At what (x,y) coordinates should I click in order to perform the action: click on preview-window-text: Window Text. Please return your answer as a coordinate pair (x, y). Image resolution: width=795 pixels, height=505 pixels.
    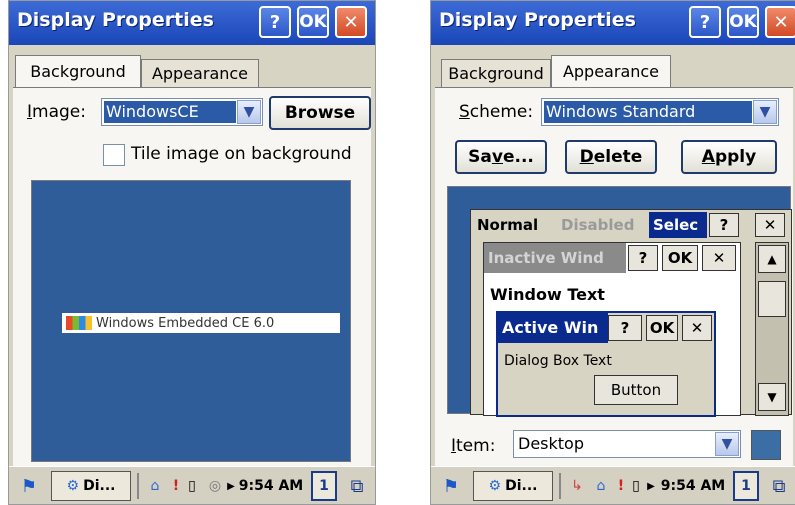
    Looking at the image, I should click on (547, 294).